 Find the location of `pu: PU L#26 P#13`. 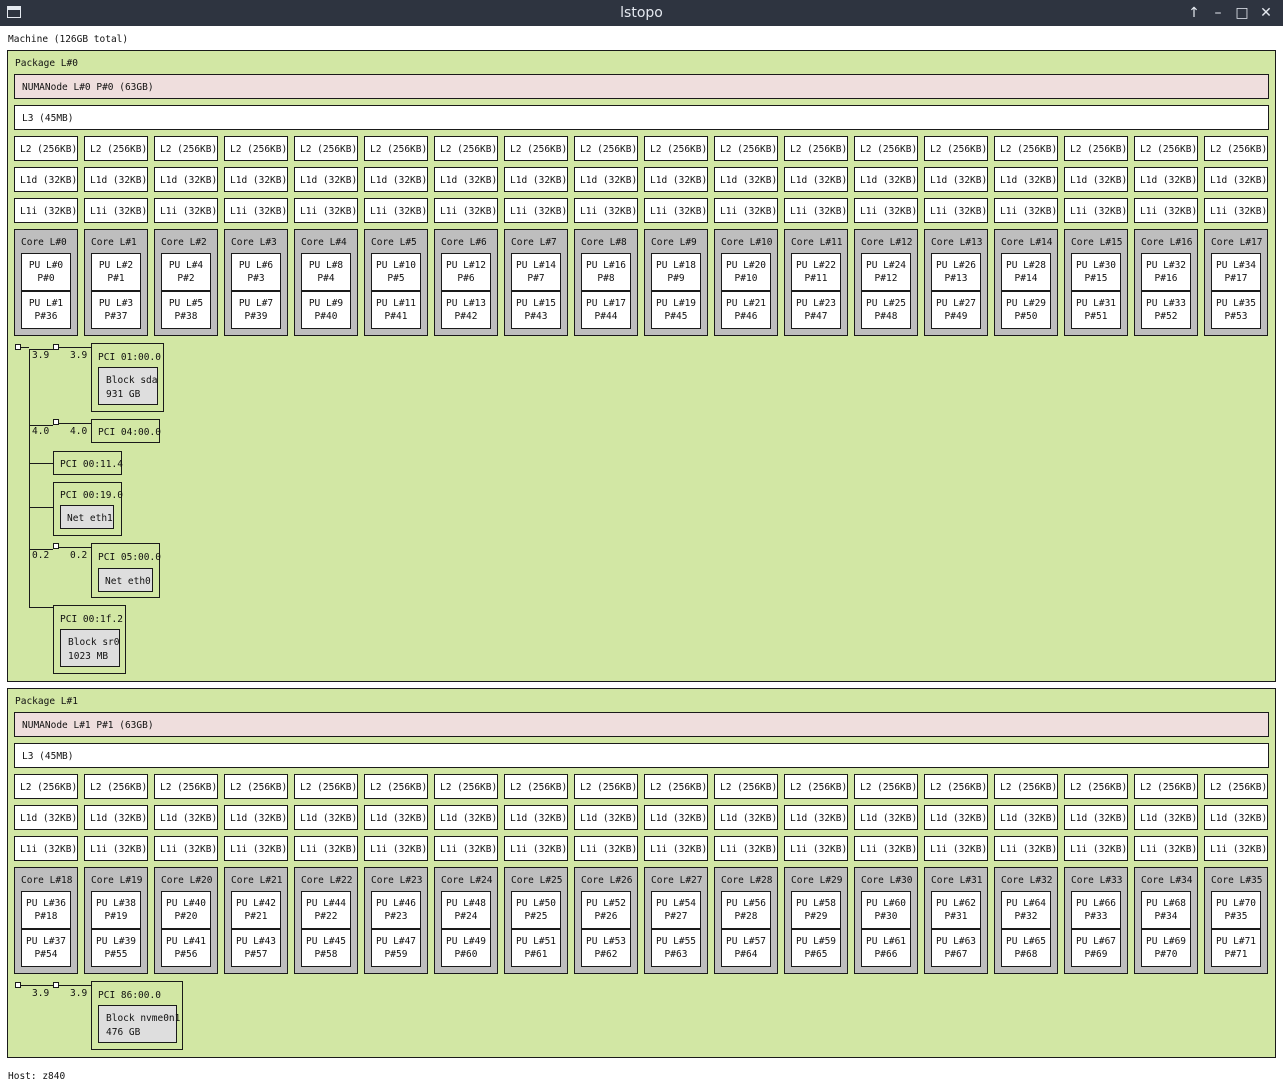

pu: PU L#26 P#13 is located at coordinates (956, 272).